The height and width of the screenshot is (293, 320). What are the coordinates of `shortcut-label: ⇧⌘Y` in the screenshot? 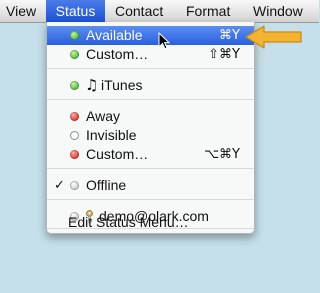 It's located at (224, 54).